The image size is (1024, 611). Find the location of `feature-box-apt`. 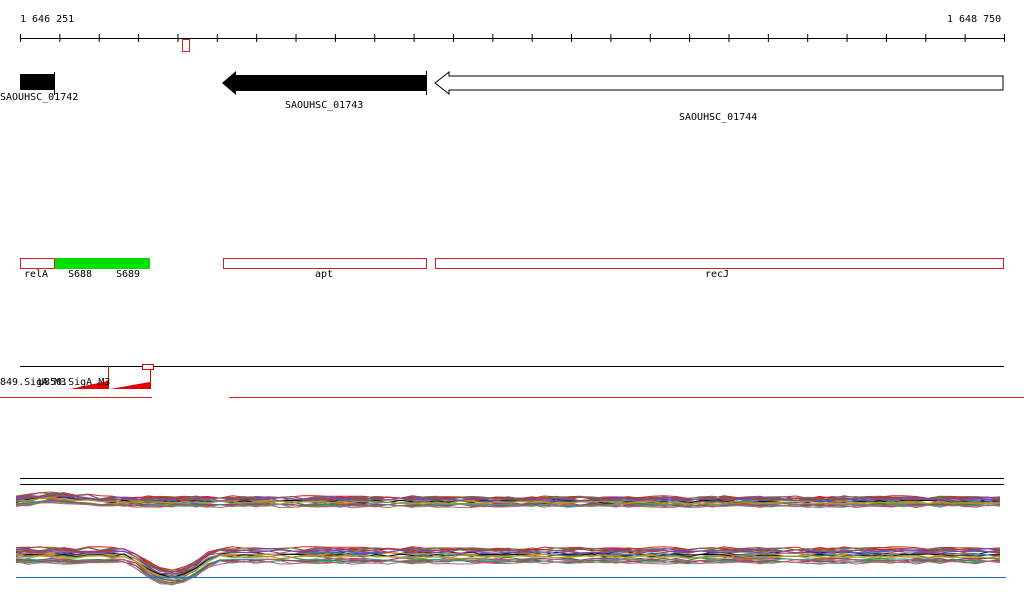

feature-box-apt is located at coordinates (325, 263).